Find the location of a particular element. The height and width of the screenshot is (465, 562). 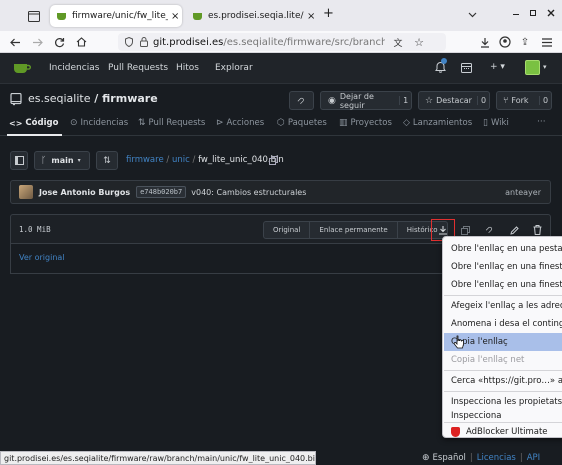

branch-name: main is located at coordinates (62, 160).